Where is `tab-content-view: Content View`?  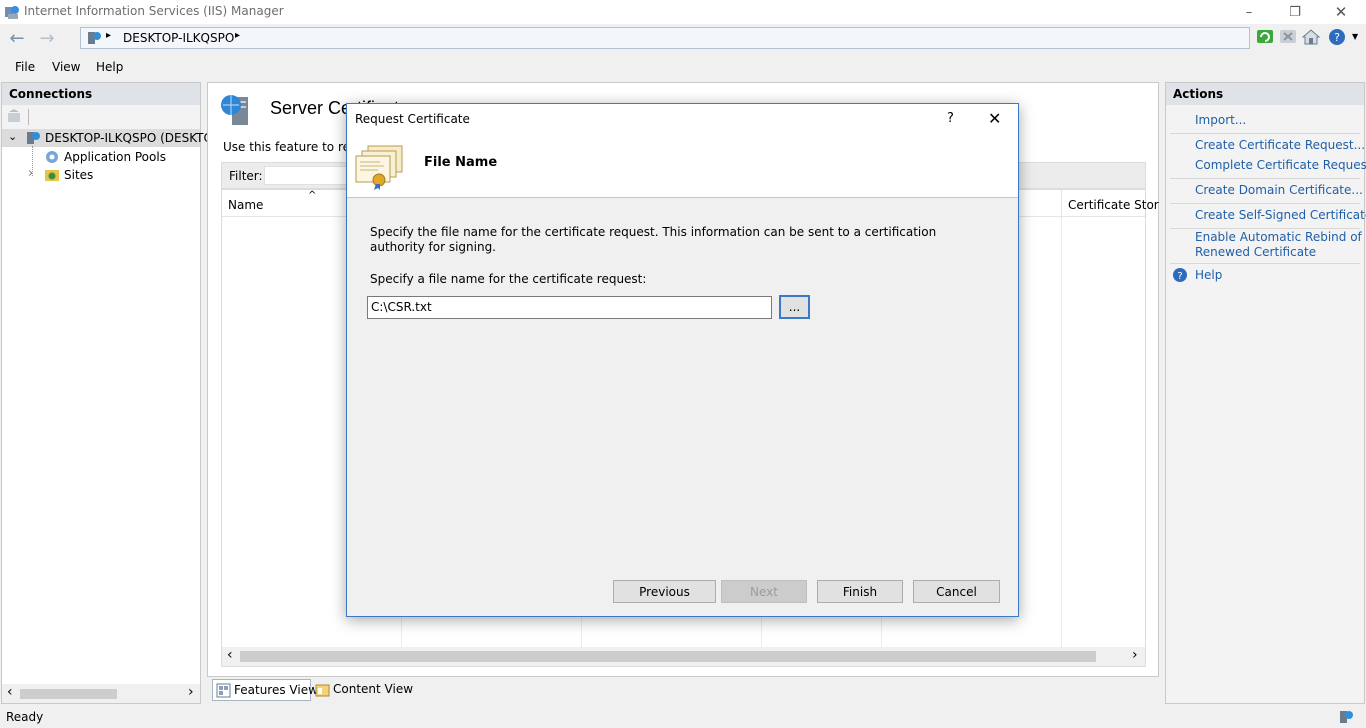 tab-content-view: Content View is located at coordinates (363, 690).